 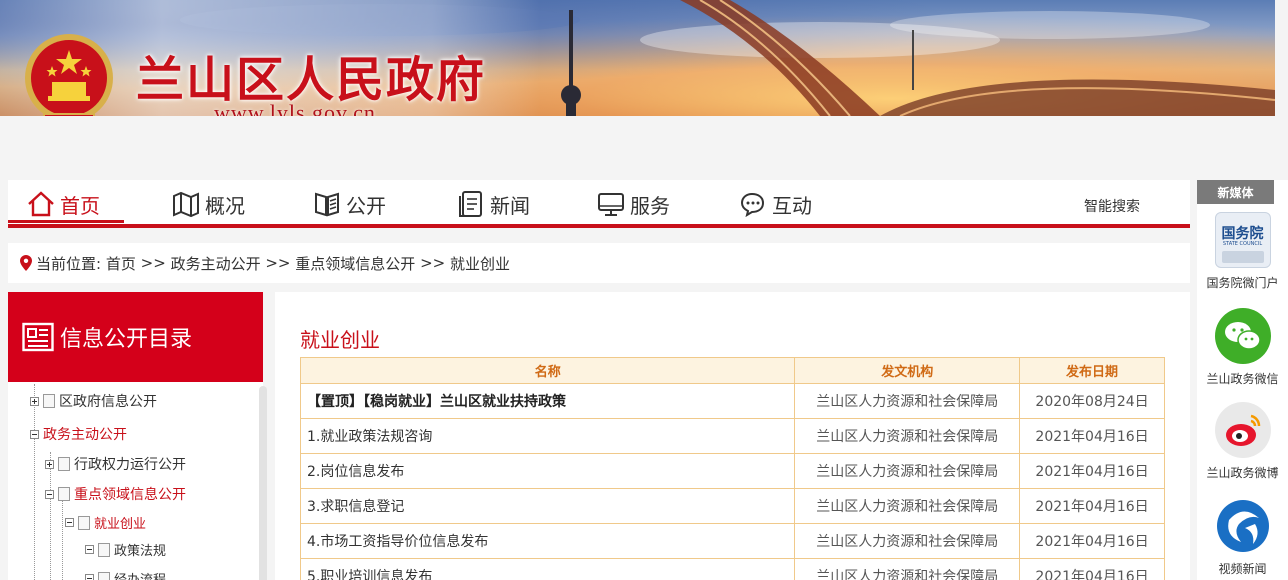 I want to click on media-item-wechat: 兰山政务微信, so click(x=1242, y=347).